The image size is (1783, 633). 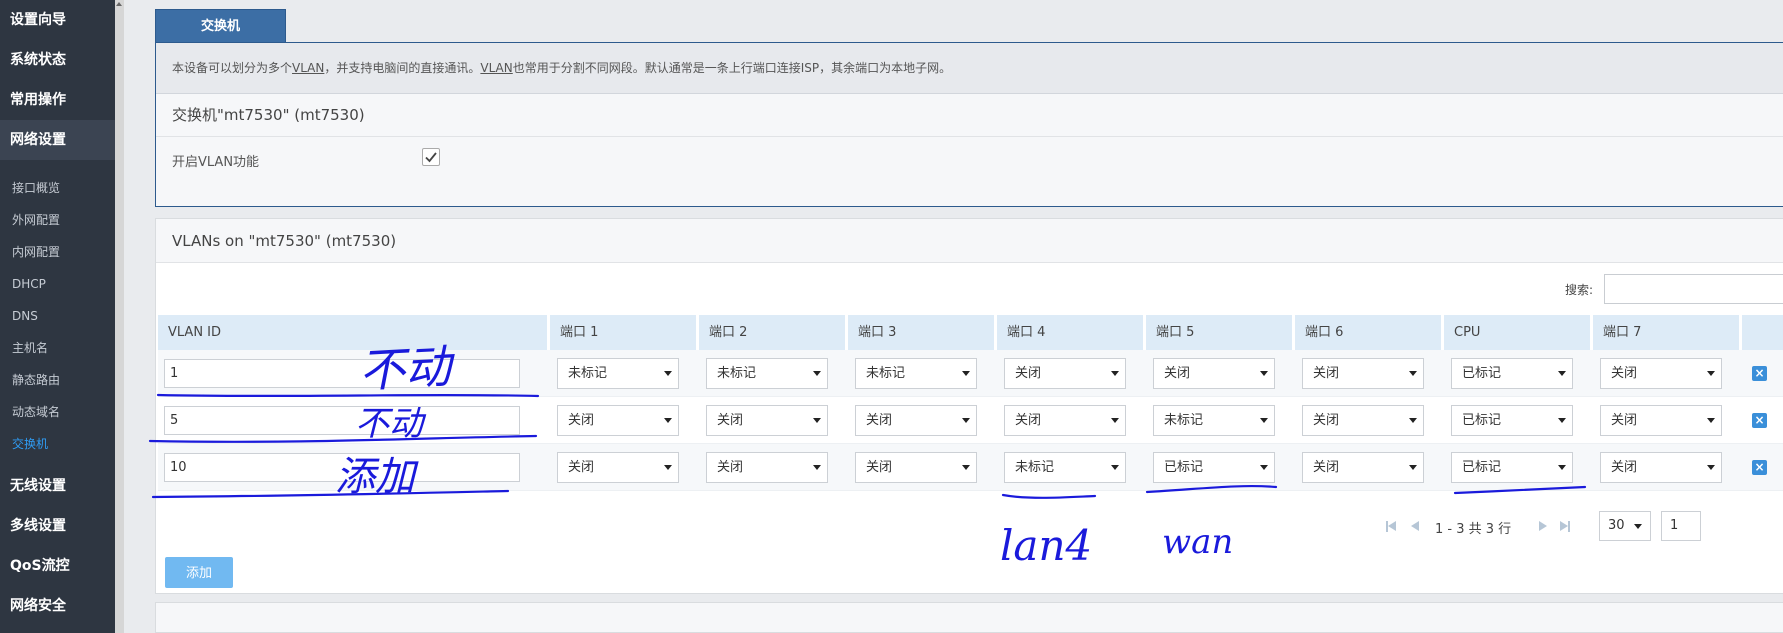 I want to click on port-6-cell: 关闭, so click(x=1369, y=373).